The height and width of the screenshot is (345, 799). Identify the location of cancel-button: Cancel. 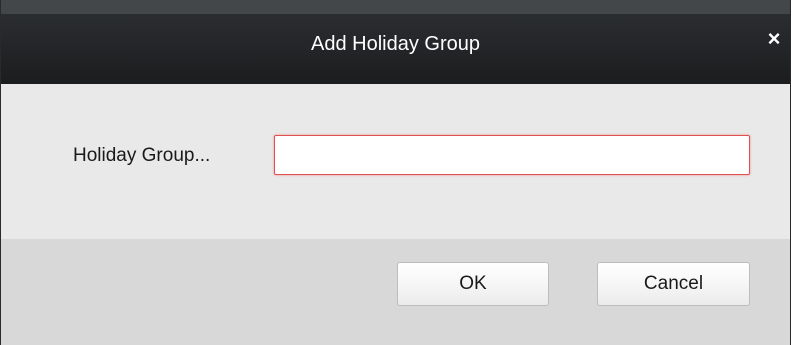
(673, 284).